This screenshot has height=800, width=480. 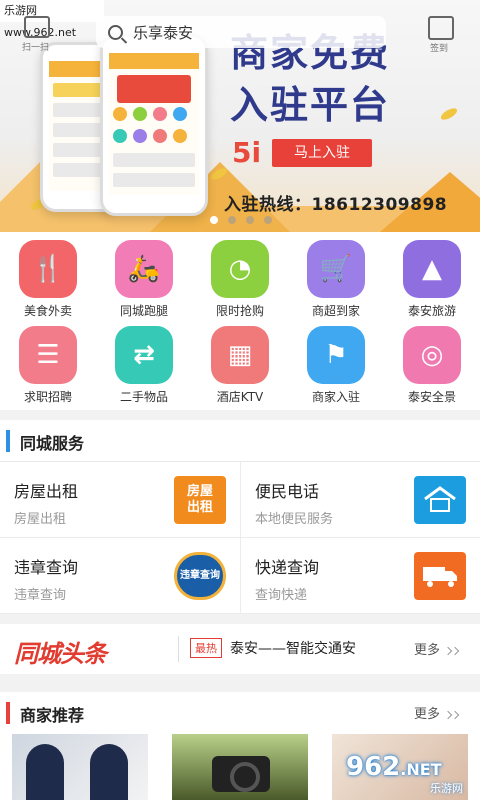 What do you see at coordinates (240, 269) in the screenshot?
I see `clock-icon: ◔` at bounding box center [240, 269].